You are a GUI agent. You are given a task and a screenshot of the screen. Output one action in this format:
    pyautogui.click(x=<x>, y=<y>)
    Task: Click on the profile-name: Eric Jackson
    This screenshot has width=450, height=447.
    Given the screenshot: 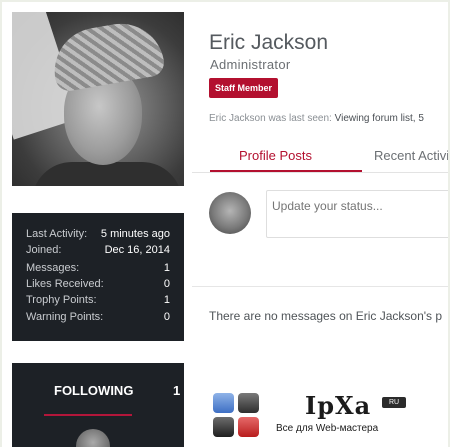 What is the action you would take?
    pyautogui.click(x=269, y=42)
    